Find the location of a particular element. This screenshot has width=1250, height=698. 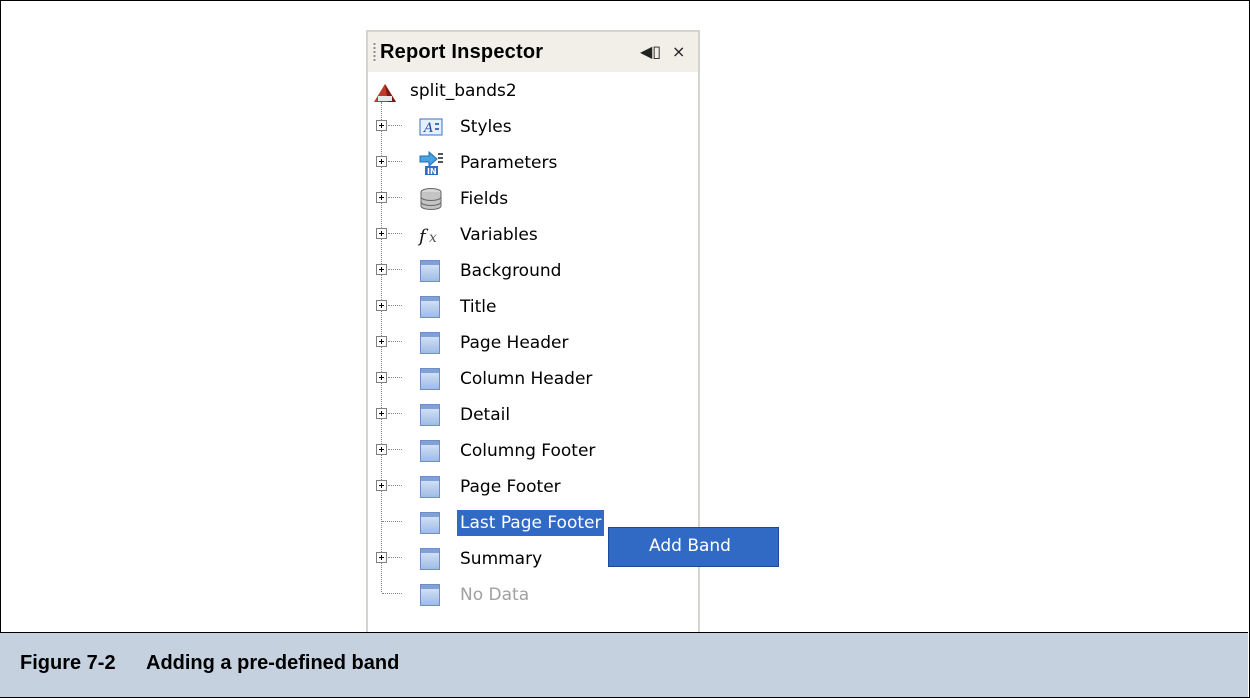

tree-root-label: split_bands2 is located at coordinates (463, 91).